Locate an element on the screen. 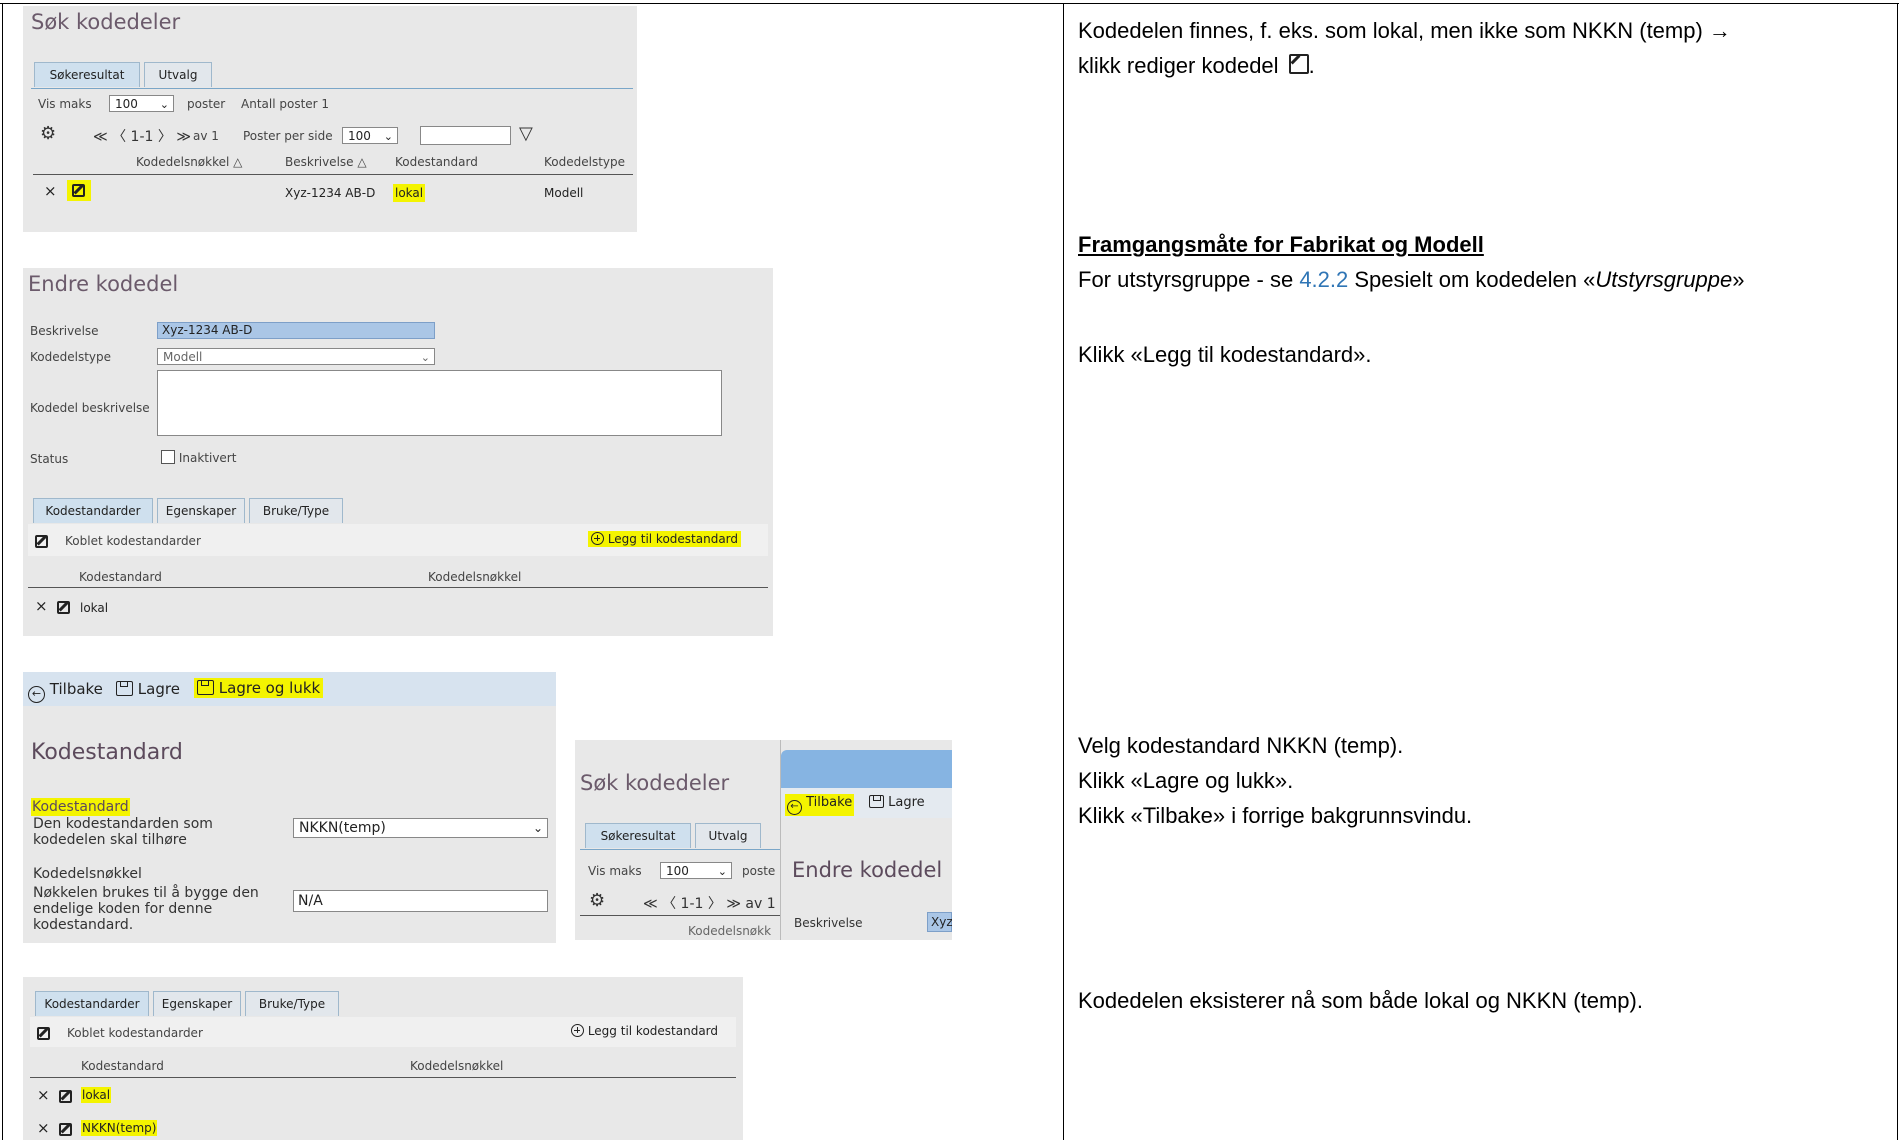  beskrivelse-value: Xyz is located at coordinates (941, 922).